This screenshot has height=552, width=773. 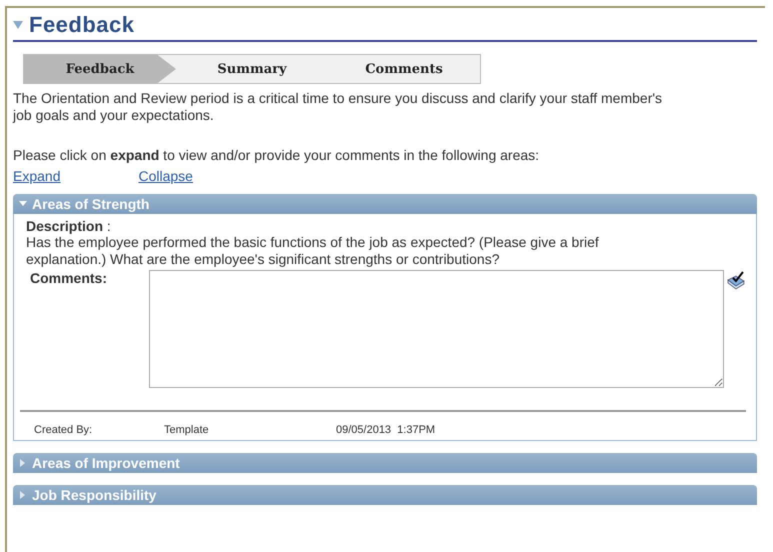 What do you see at coordinates (252, 69) in the screenshot?
I see `step-tab: Summary` at bounding box center [252, 69].